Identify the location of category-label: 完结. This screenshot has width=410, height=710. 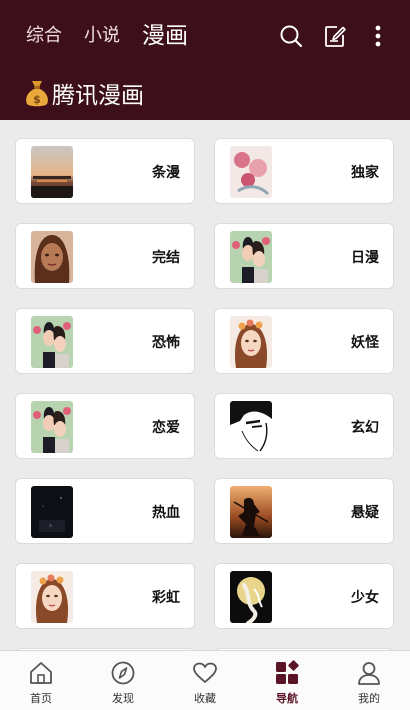
(166, 258).